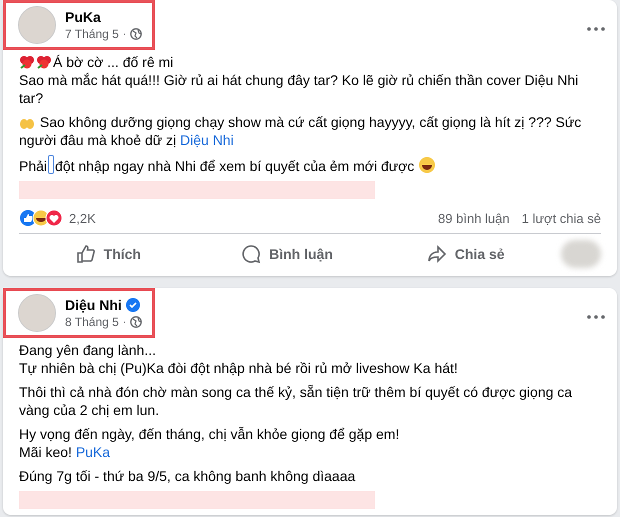  What do you see at coordinates (296, 401) in the screenshot?
I see `post-paragraph: Thôi thì cả nhà đón chờ màn song ca thế kỷ, sẵn tiện trữ thêm bí quyết có được giọng ca vàng của 2 chị em lun.` at bounding box center [296, 401].